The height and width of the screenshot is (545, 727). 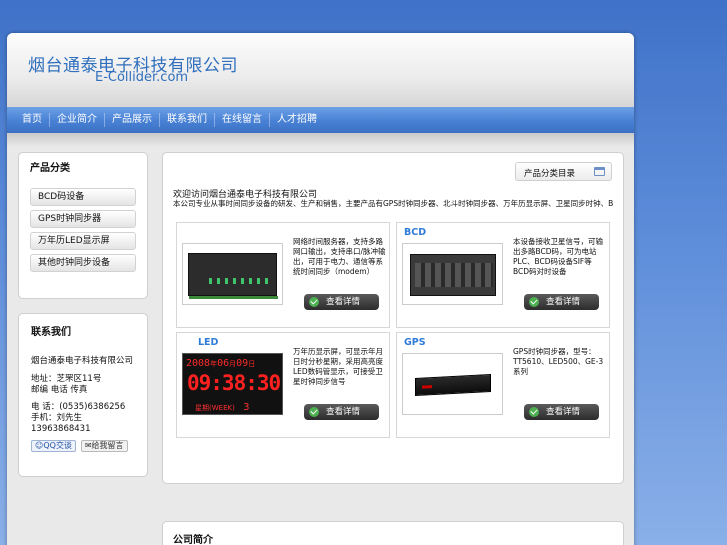 I want to click on category-dropdown: 产品分类目录, so click(x=563, y=171).